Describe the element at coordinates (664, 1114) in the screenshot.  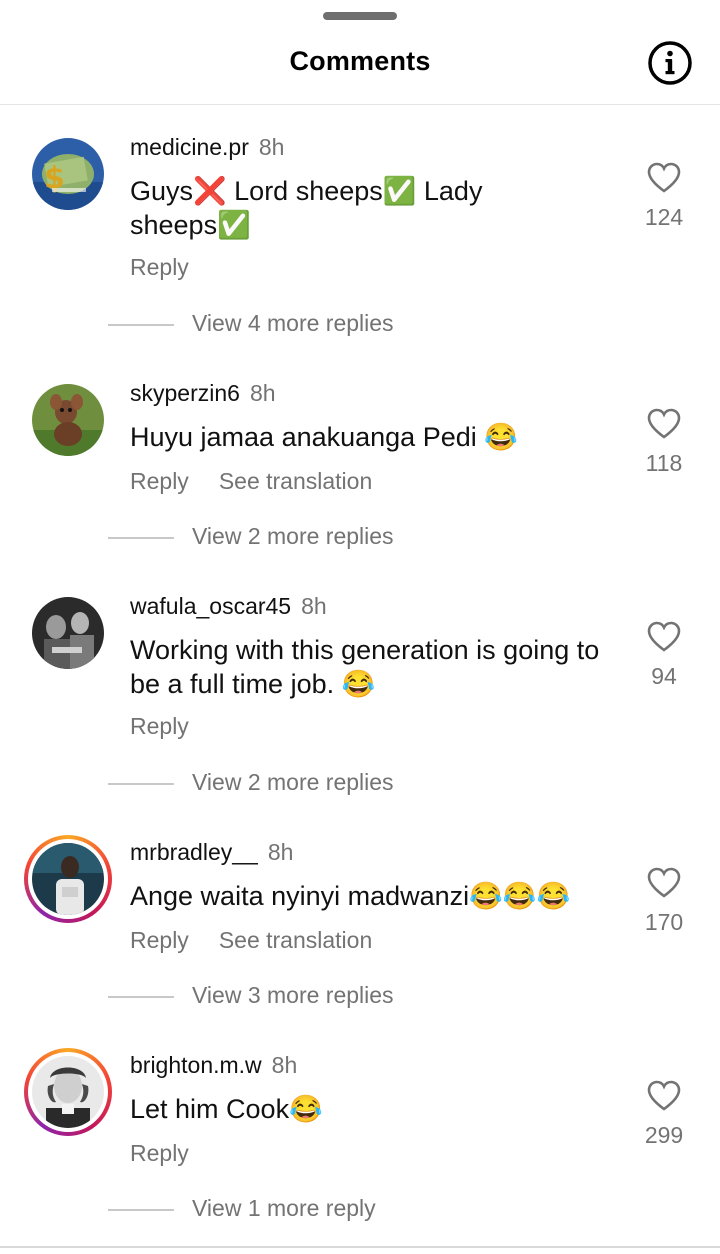
I see `like-button: 299` at that location.